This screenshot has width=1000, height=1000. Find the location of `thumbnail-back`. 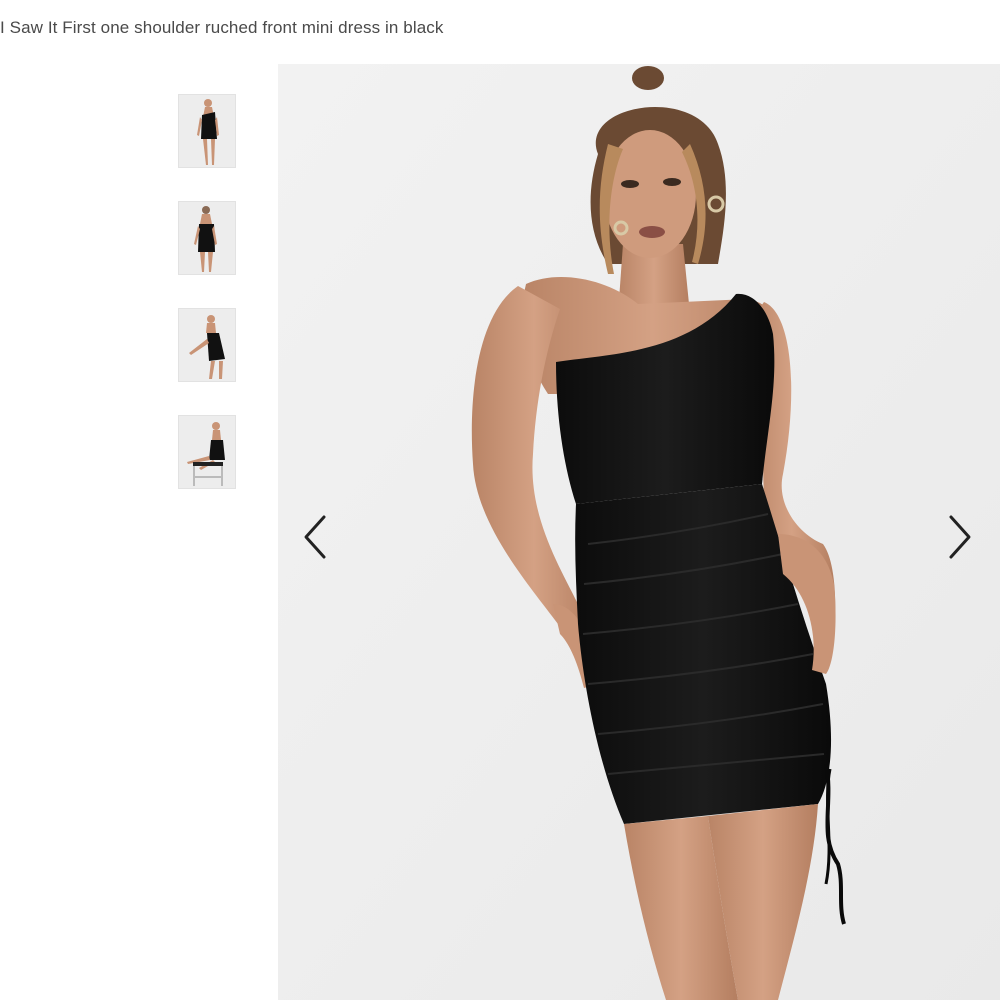

thumbnail-back is located at coordinates (207, 238).